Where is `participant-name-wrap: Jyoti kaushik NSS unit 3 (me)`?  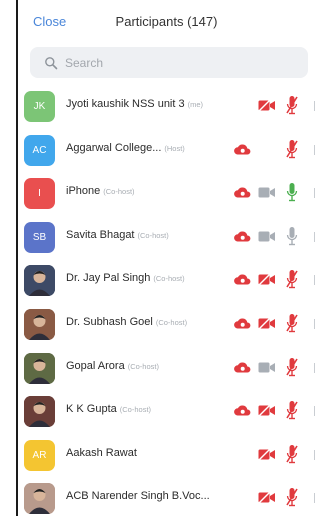
participant-name-wrap: Jyoti kaushik NSS unit 3 (me) is located at coordinates (134, 104).